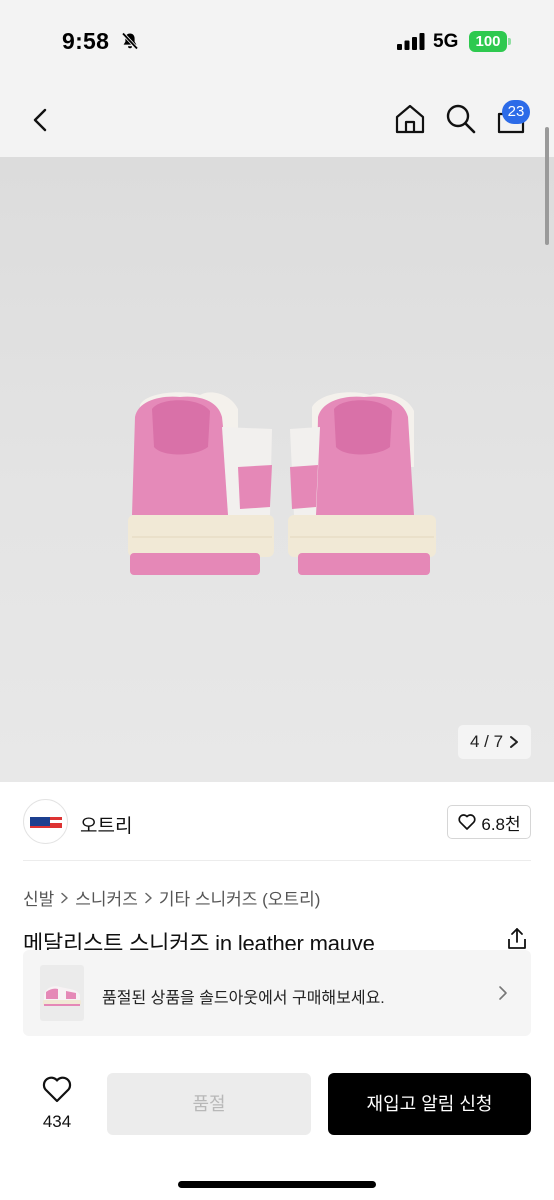  I want to click on product-image, so click(282, 483).